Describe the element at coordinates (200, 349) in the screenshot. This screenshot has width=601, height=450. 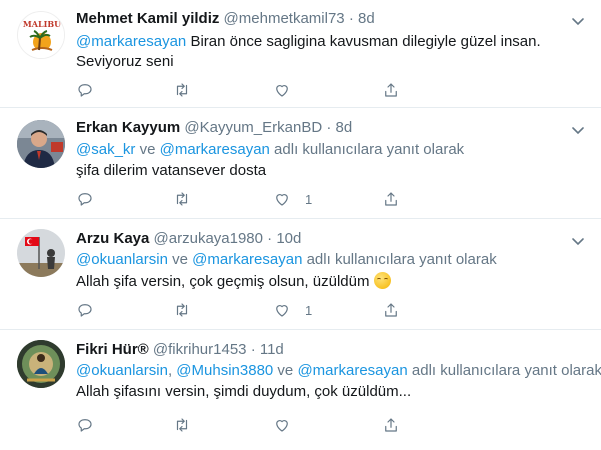
I see `author-handle: @fikrihur1453` at that location.